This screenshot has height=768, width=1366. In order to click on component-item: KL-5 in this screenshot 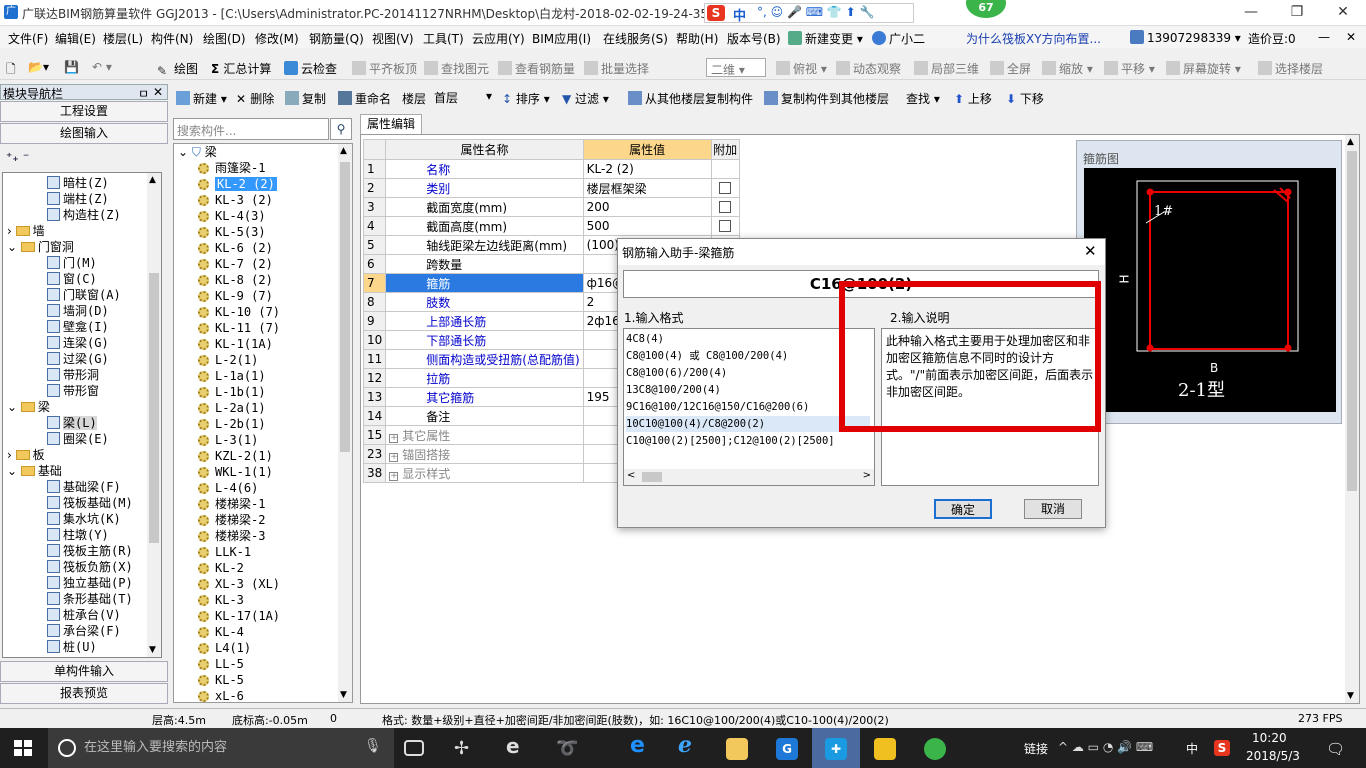, I will do `click(221, 680)`.